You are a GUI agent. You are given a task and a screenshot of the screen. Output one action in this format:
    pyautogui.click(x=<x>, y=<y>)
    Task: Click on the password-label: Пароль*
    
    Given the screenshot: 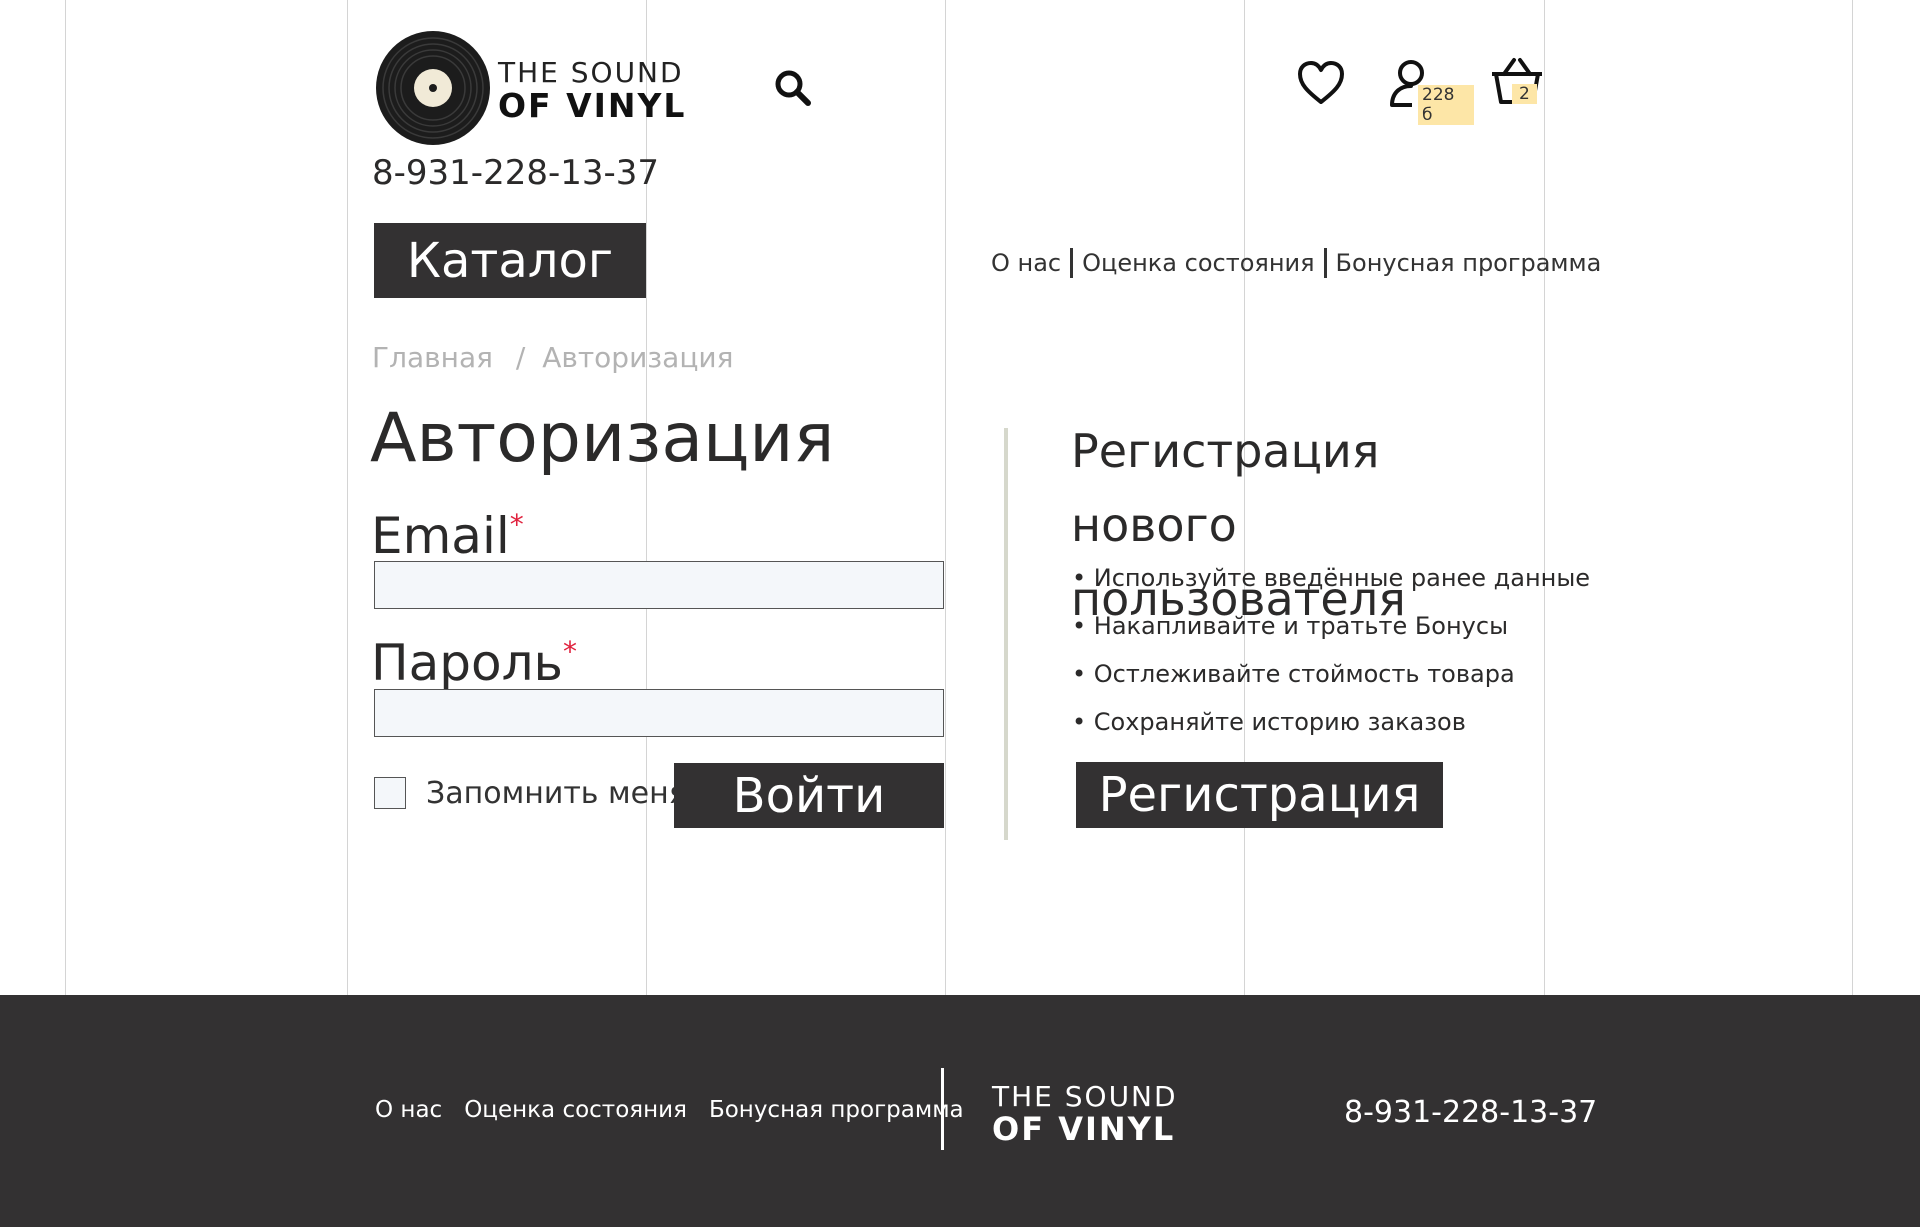 What is the action you would take?
    pyautogui.click(x=474, y=662)
    